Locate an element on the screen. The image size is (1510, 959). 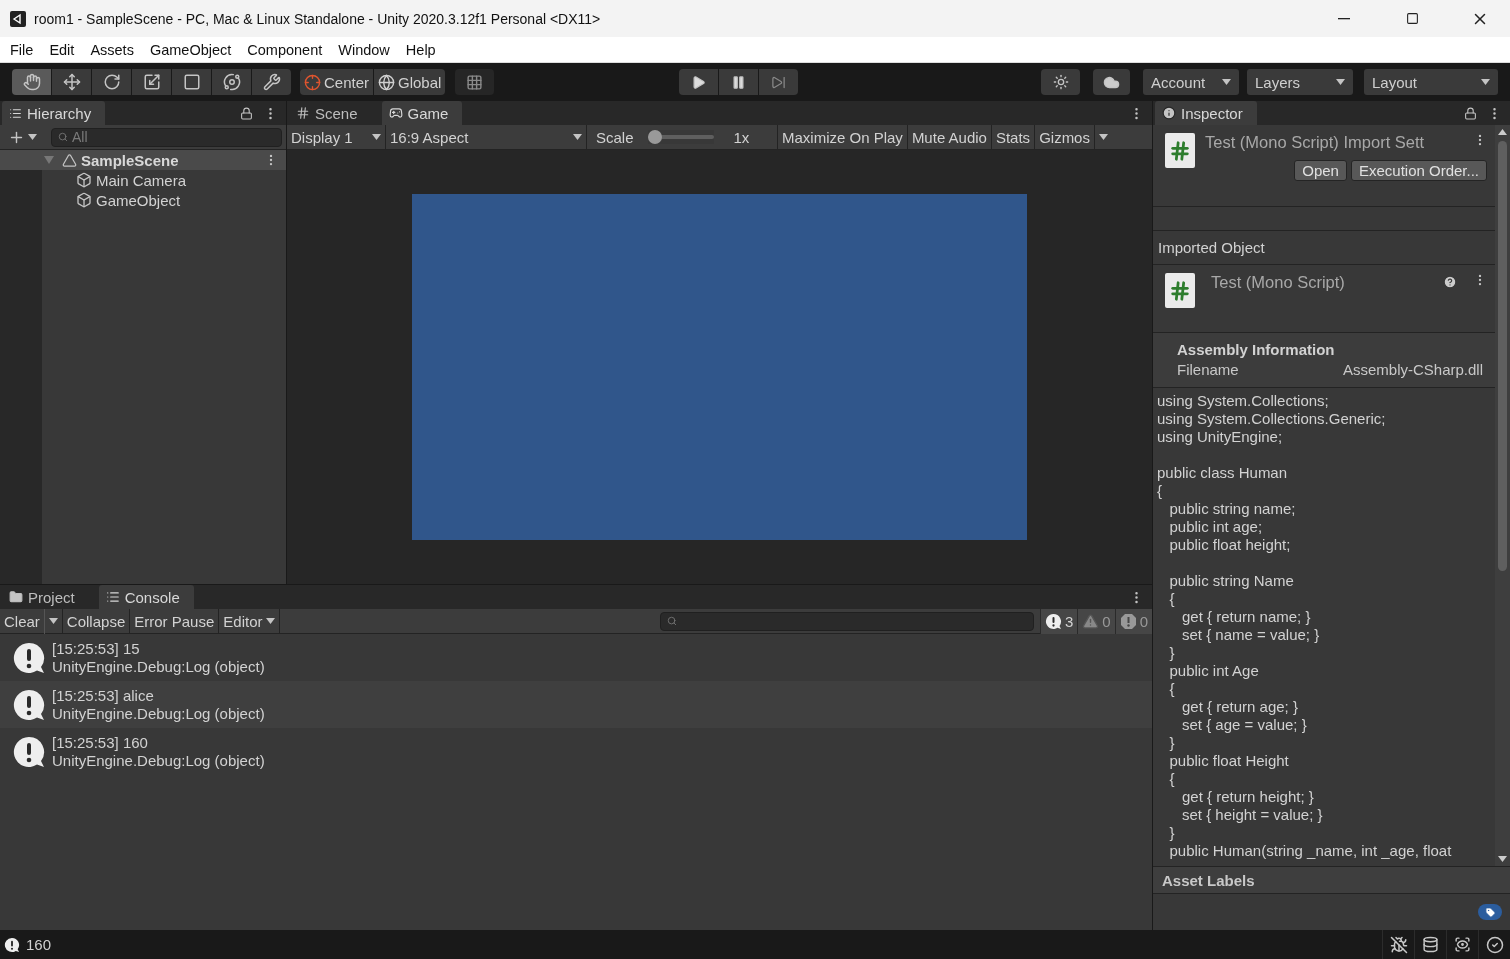
folder-icon is located at coordinates (16, 597).